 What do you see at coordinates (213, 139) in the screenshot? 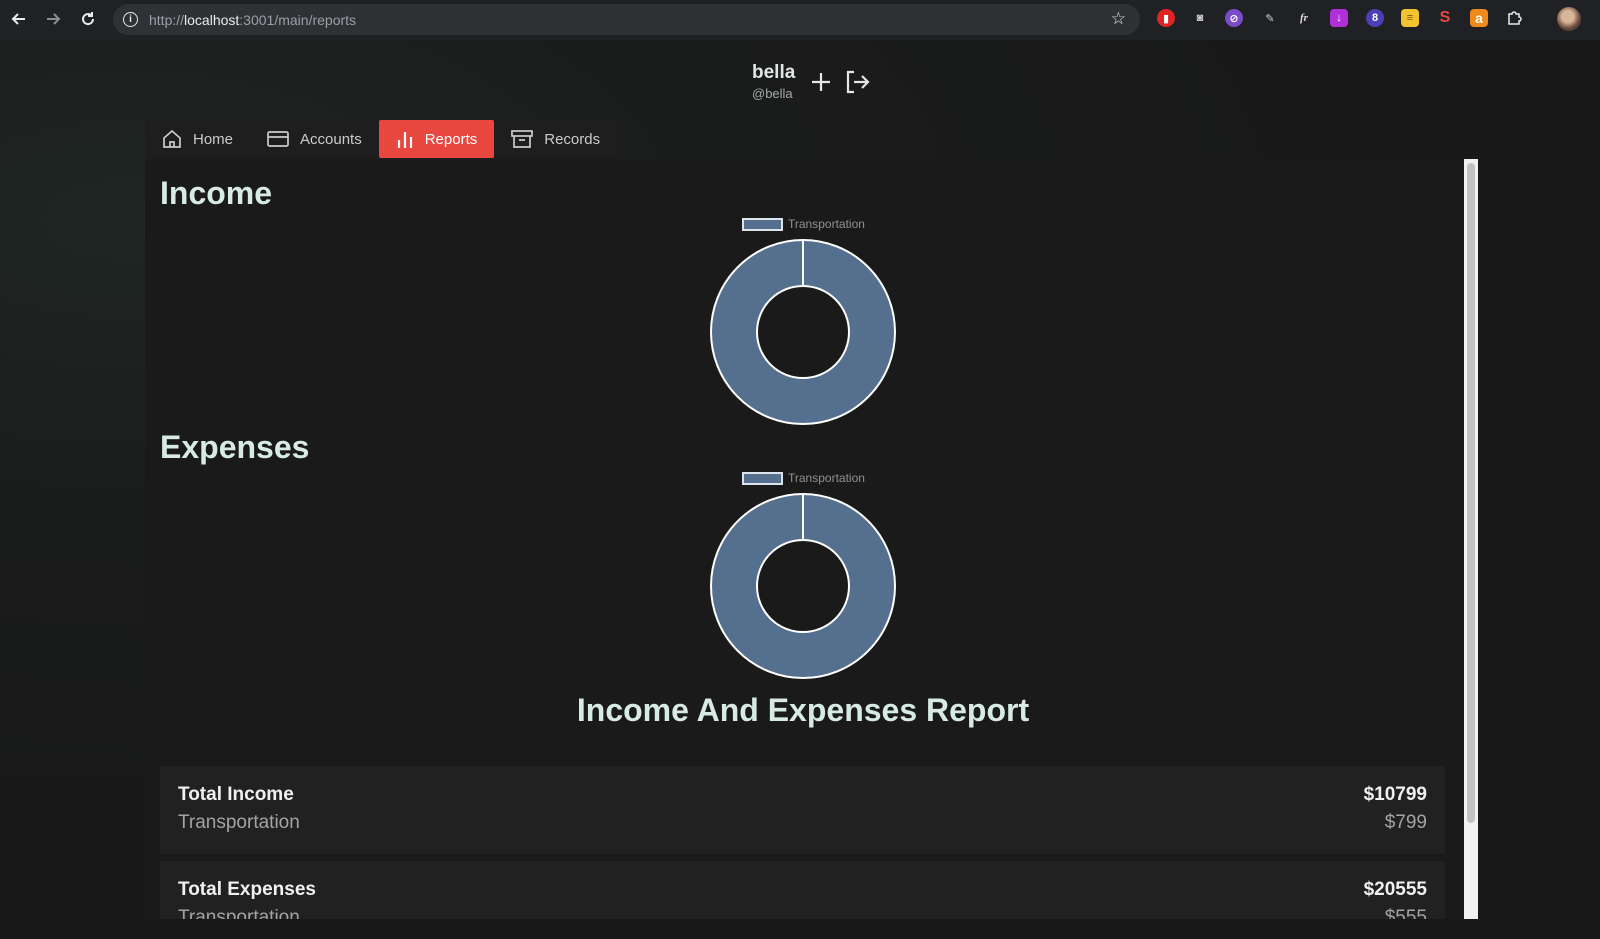
I see `tab-home-label: Home` at bounding box center [213, 139].